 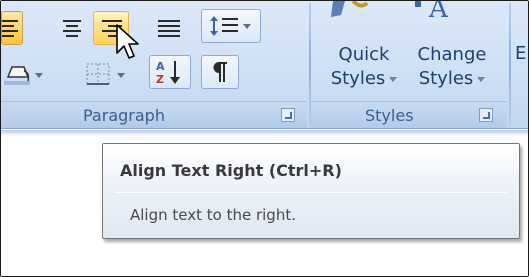 What do you see at coordinates (446, 78) in the screenshot?
I see `change-styles-label-line2: Styles` at bounding box center [446, 78].